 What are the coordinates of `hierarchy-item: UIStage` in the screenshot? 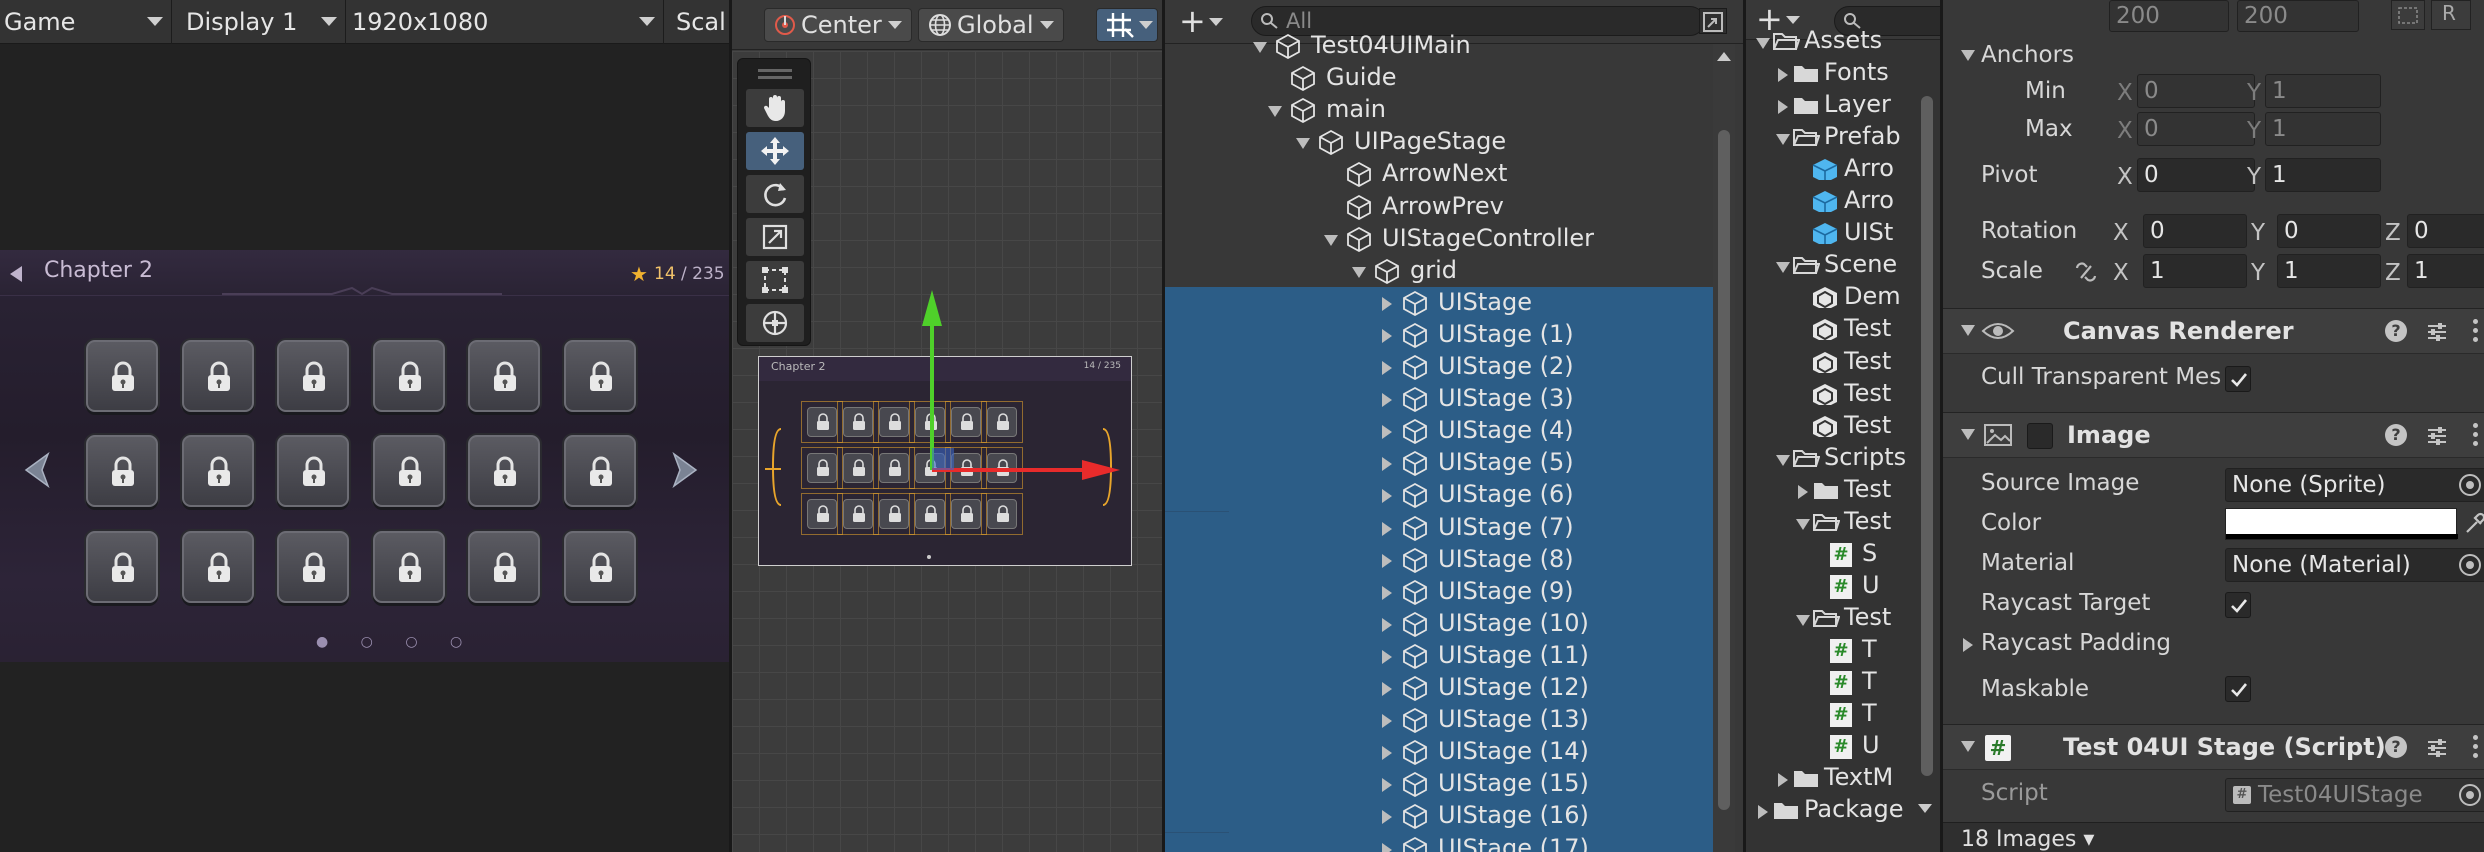 It's located at (1439, 302).